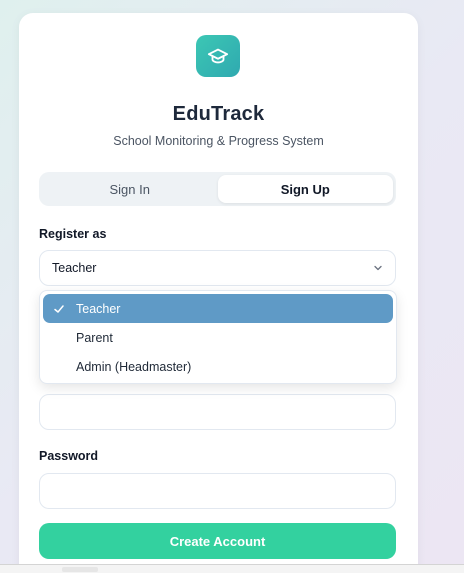  I want to click on chevron-down-icon, so click(378, 268).